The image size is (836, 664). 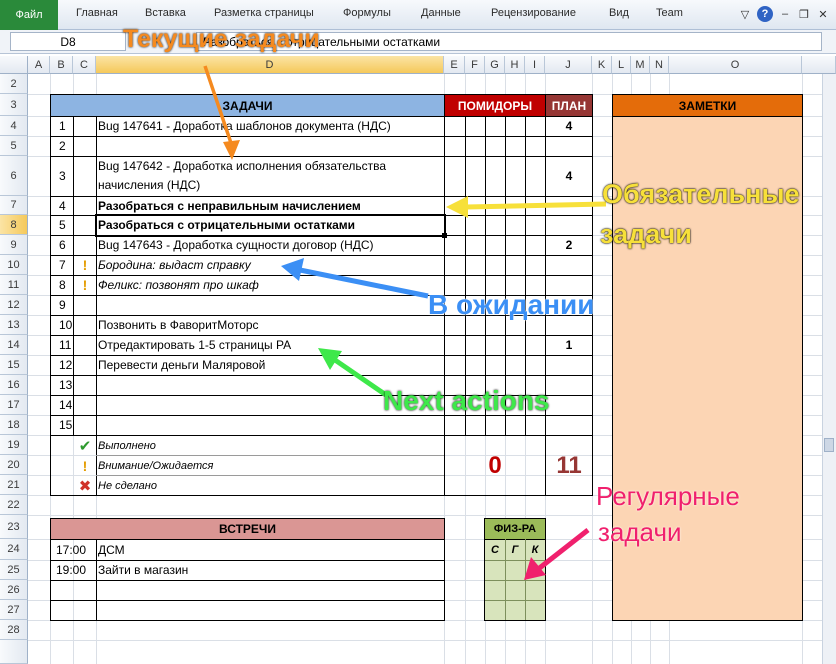 I want to click on column-header-c: C, so click(x=84, y=65).